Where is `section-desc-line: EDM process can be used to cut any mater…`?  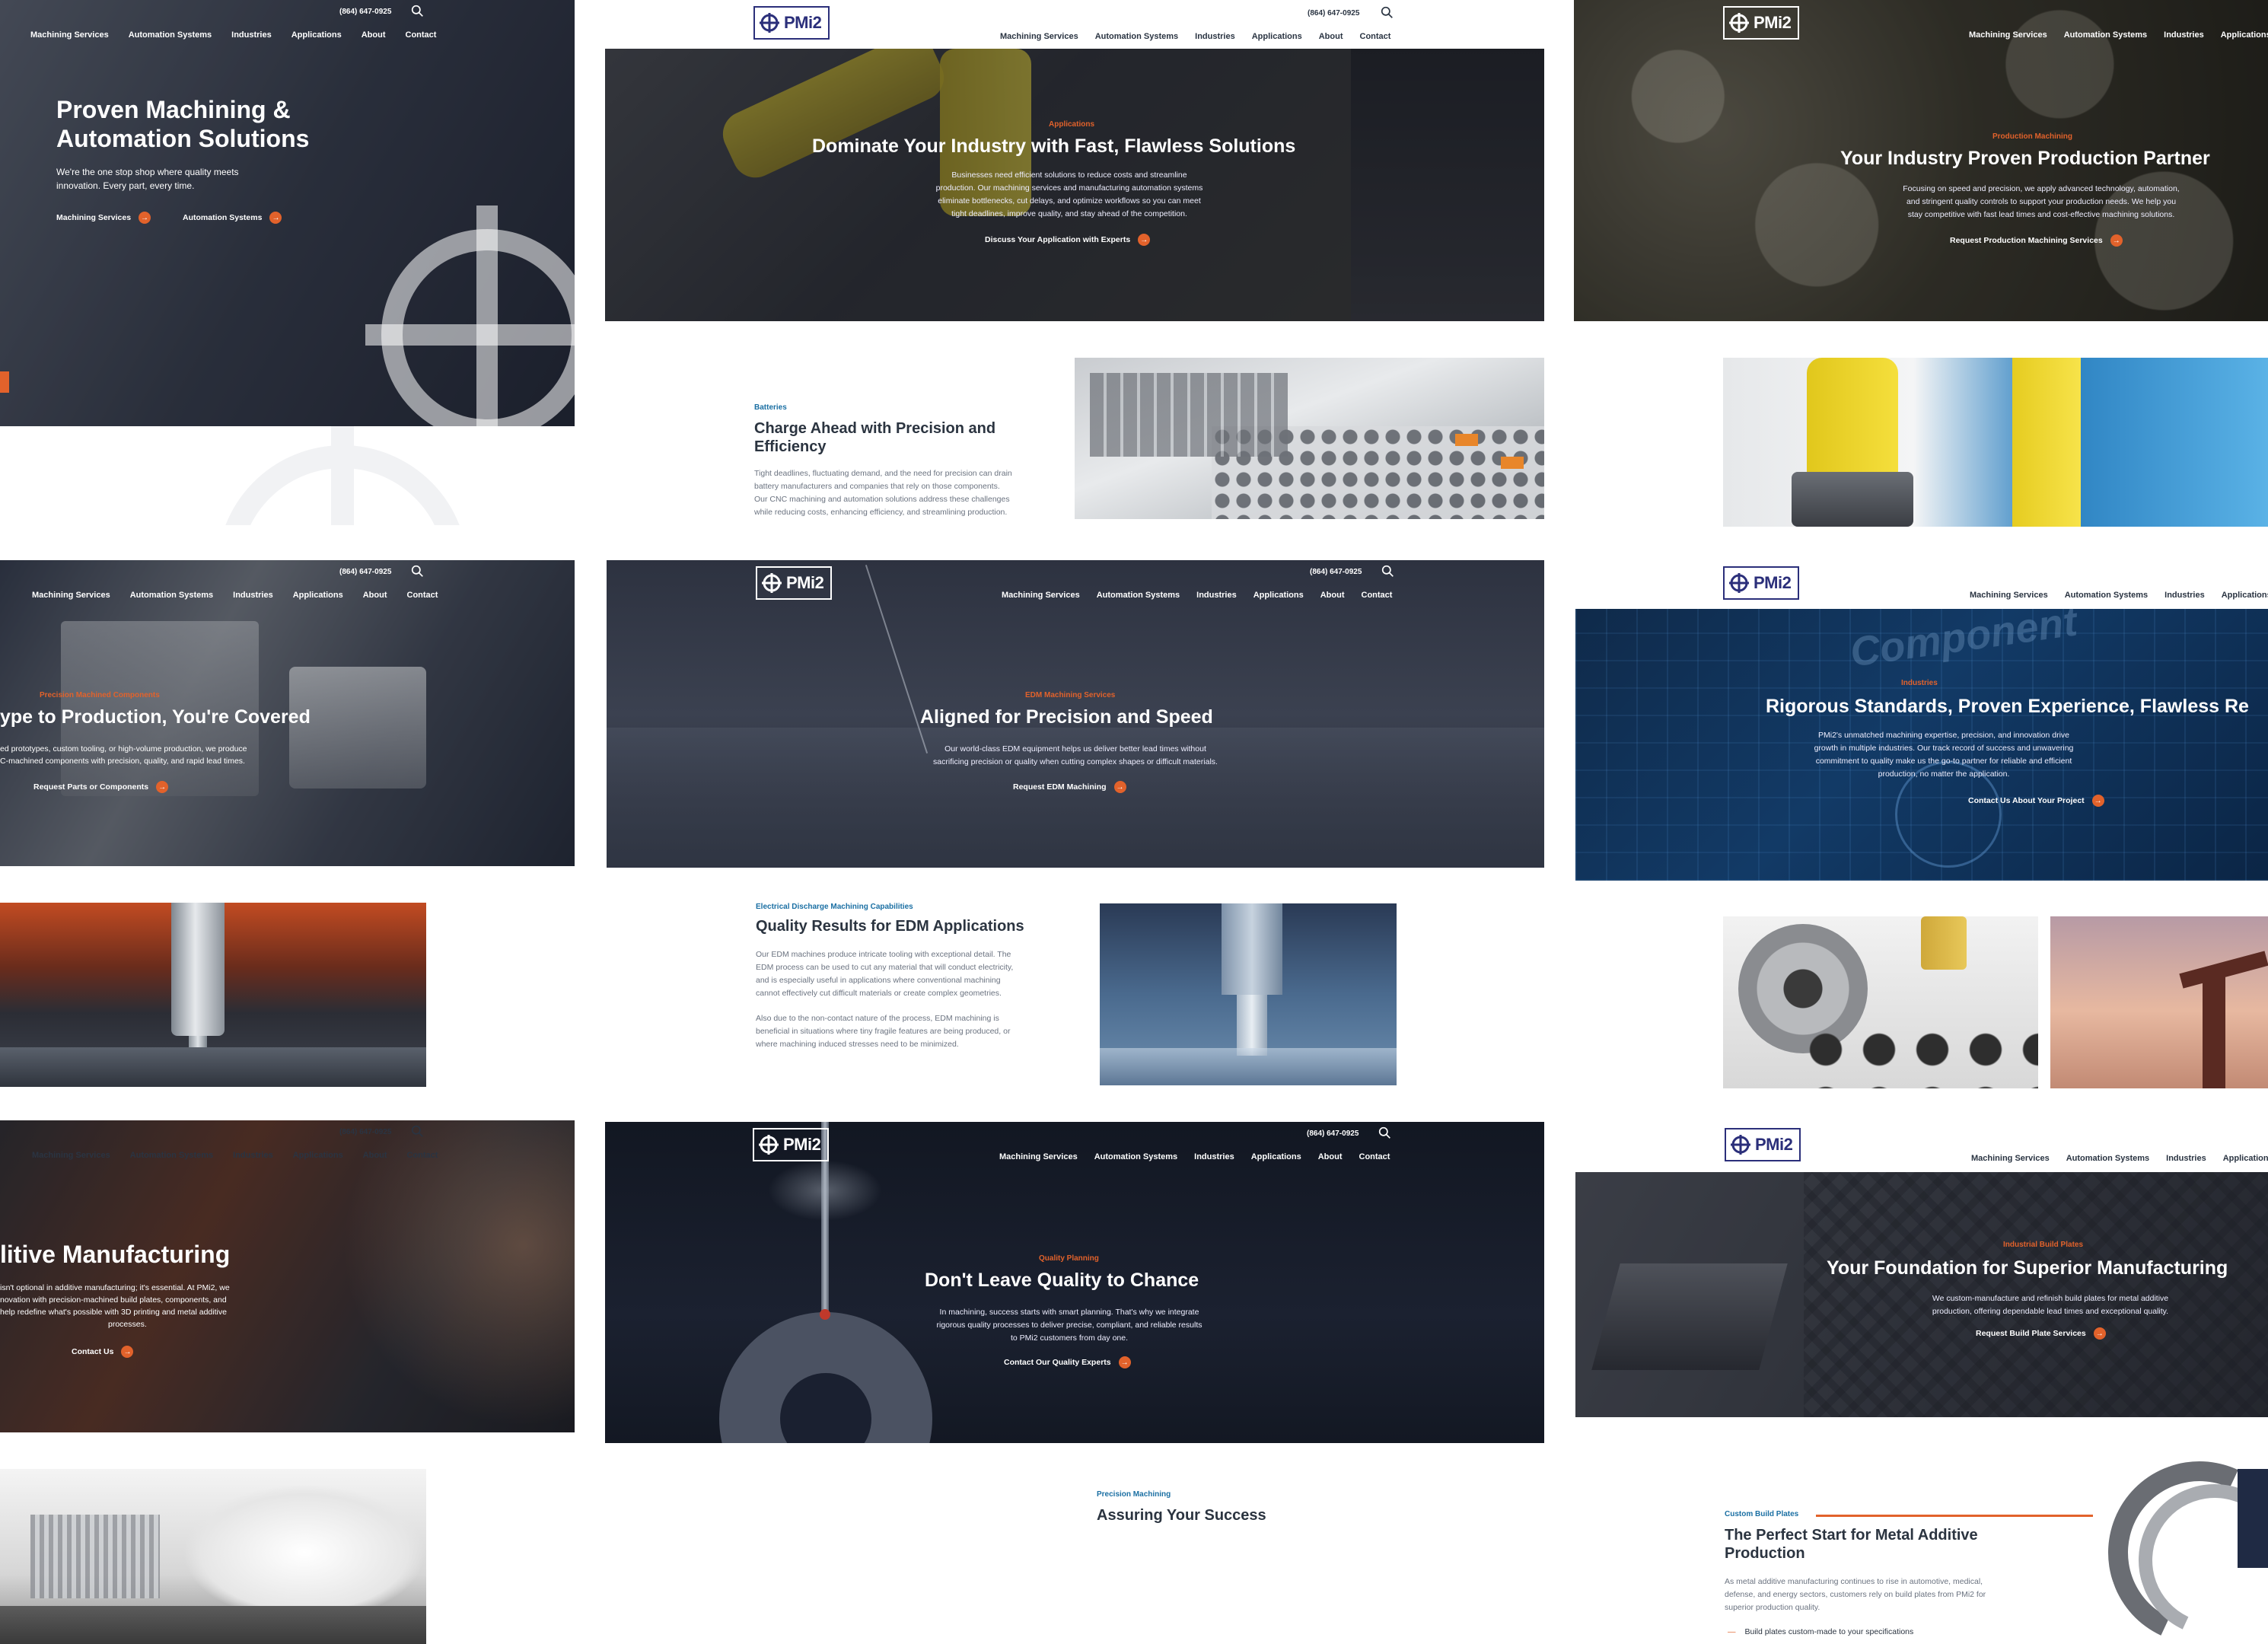
section-desc-line: EDM process can be used to cut any mater… is located at coordinates (885, 967).